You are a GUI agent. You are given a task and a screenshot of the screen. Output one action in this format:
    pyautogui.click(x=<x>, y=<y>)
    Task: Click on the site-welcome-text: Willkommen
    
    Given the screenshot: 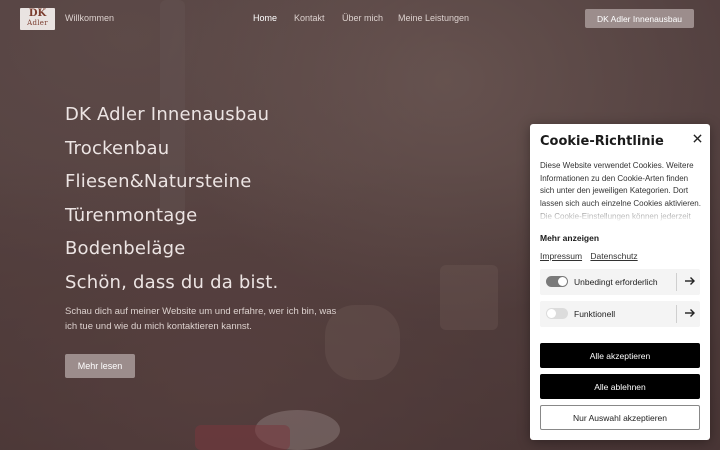 What is the action you would take?
    pyautogui.click(x=89, y=18)
    